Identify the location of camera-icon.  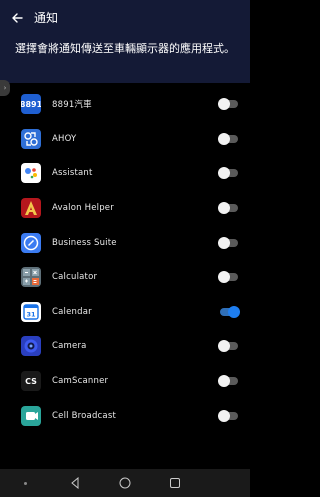
(31, 346).